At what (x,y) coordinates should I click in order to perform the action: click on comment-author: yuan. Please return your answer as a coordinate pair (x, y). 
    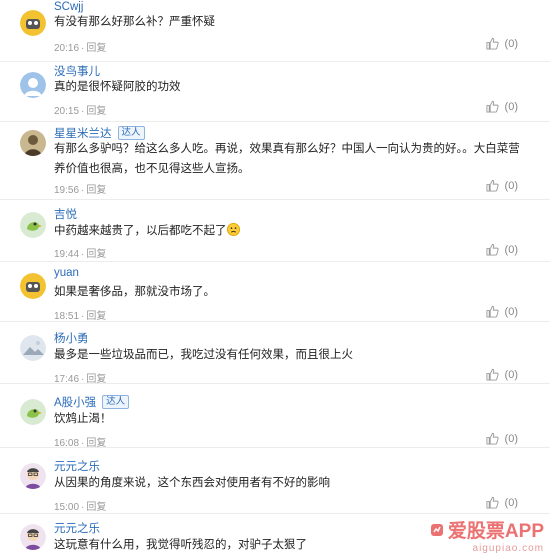
    Looking at the image, I should click on (66, 273).